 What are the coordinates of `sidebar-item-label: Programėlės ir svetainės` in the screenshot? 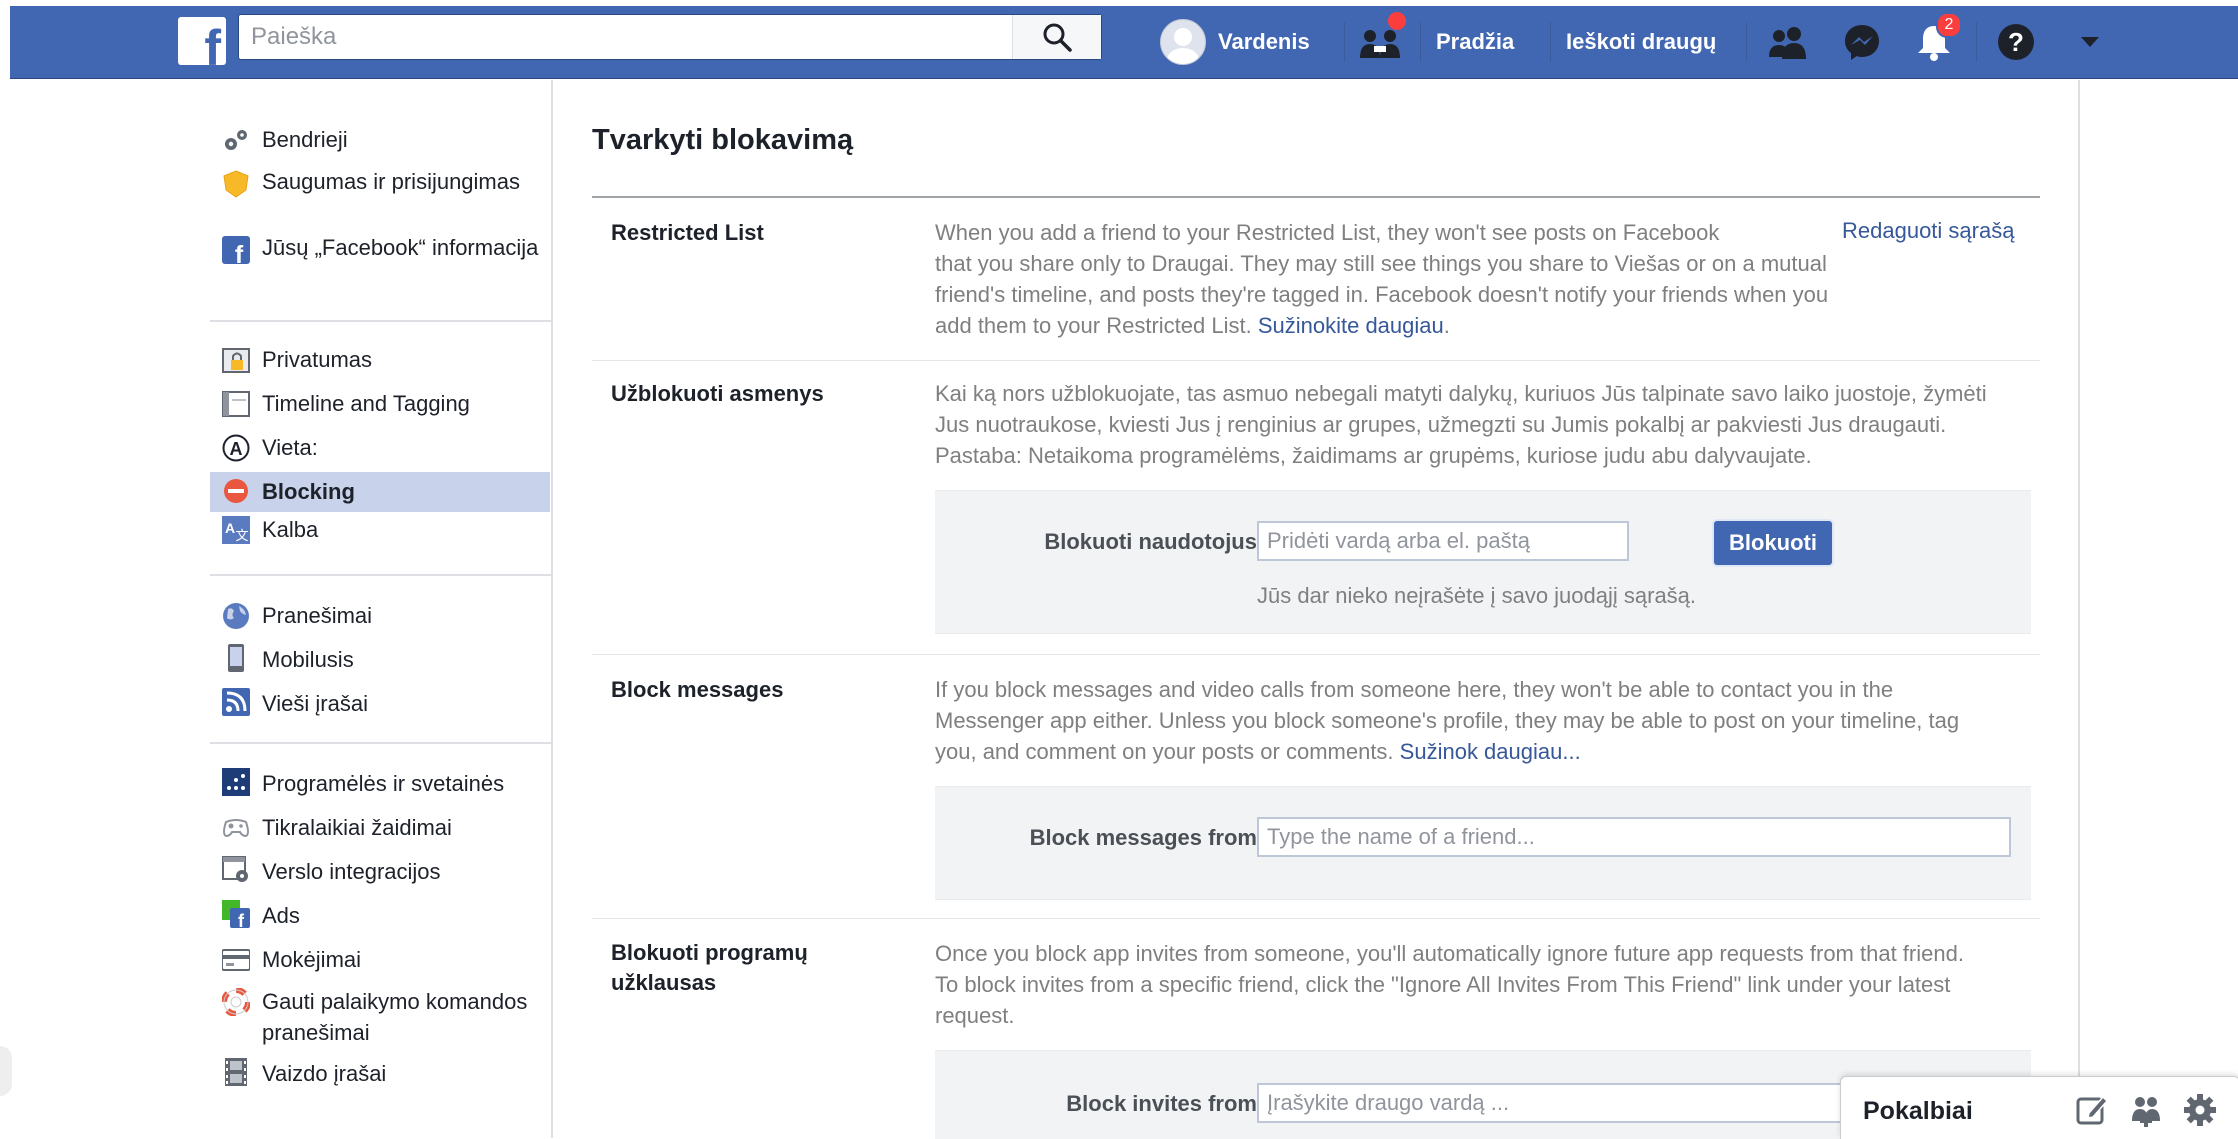 It's located at (383, 783).